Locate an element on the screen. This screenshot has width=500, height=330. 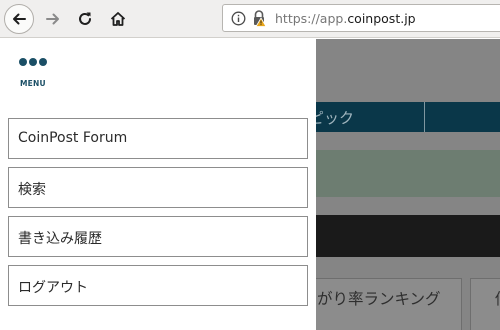
arrow-right-icon is located at coordinates (52, 19).